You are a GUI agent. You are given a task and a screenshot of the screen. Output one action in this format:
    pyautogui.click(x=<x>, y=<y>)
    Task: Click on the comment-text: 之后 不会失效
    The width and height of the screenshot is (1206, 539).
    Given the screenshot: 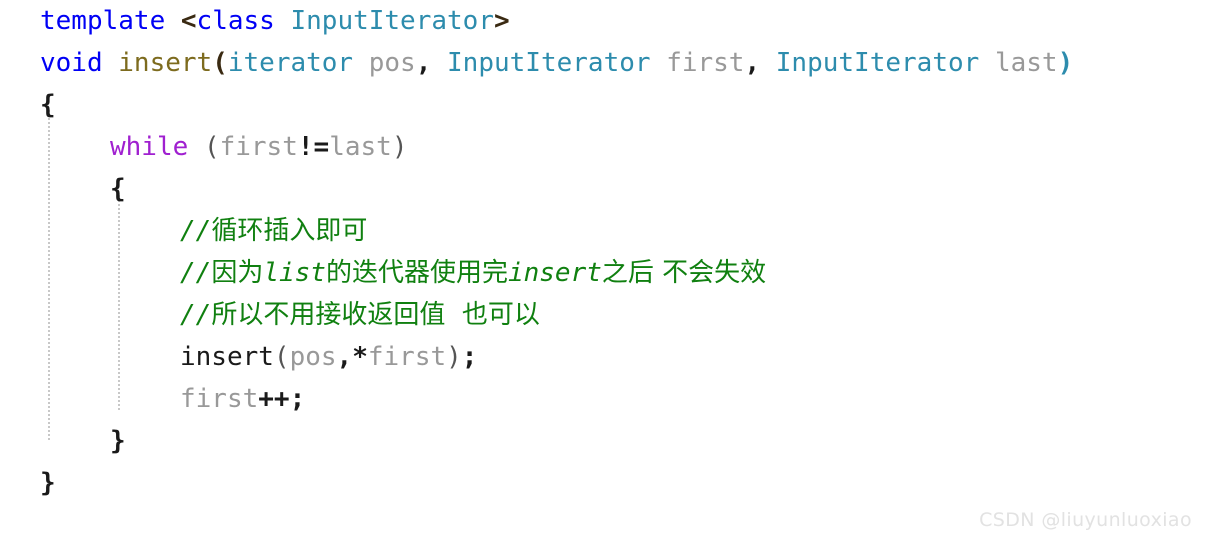 What is the action you would take?
    pyautogui.click(x=684, y=273)
    